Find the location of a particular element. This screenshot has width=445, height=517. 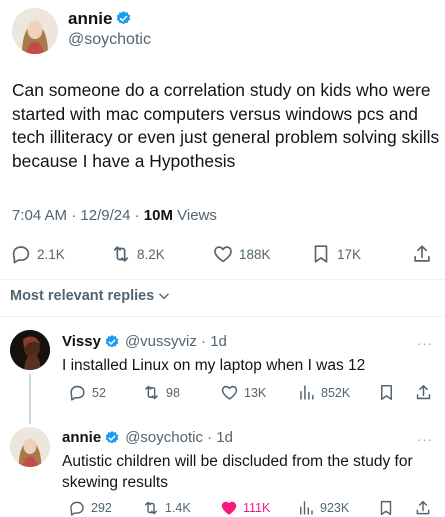

like-button: 188K is located at coordinates (241, 254).